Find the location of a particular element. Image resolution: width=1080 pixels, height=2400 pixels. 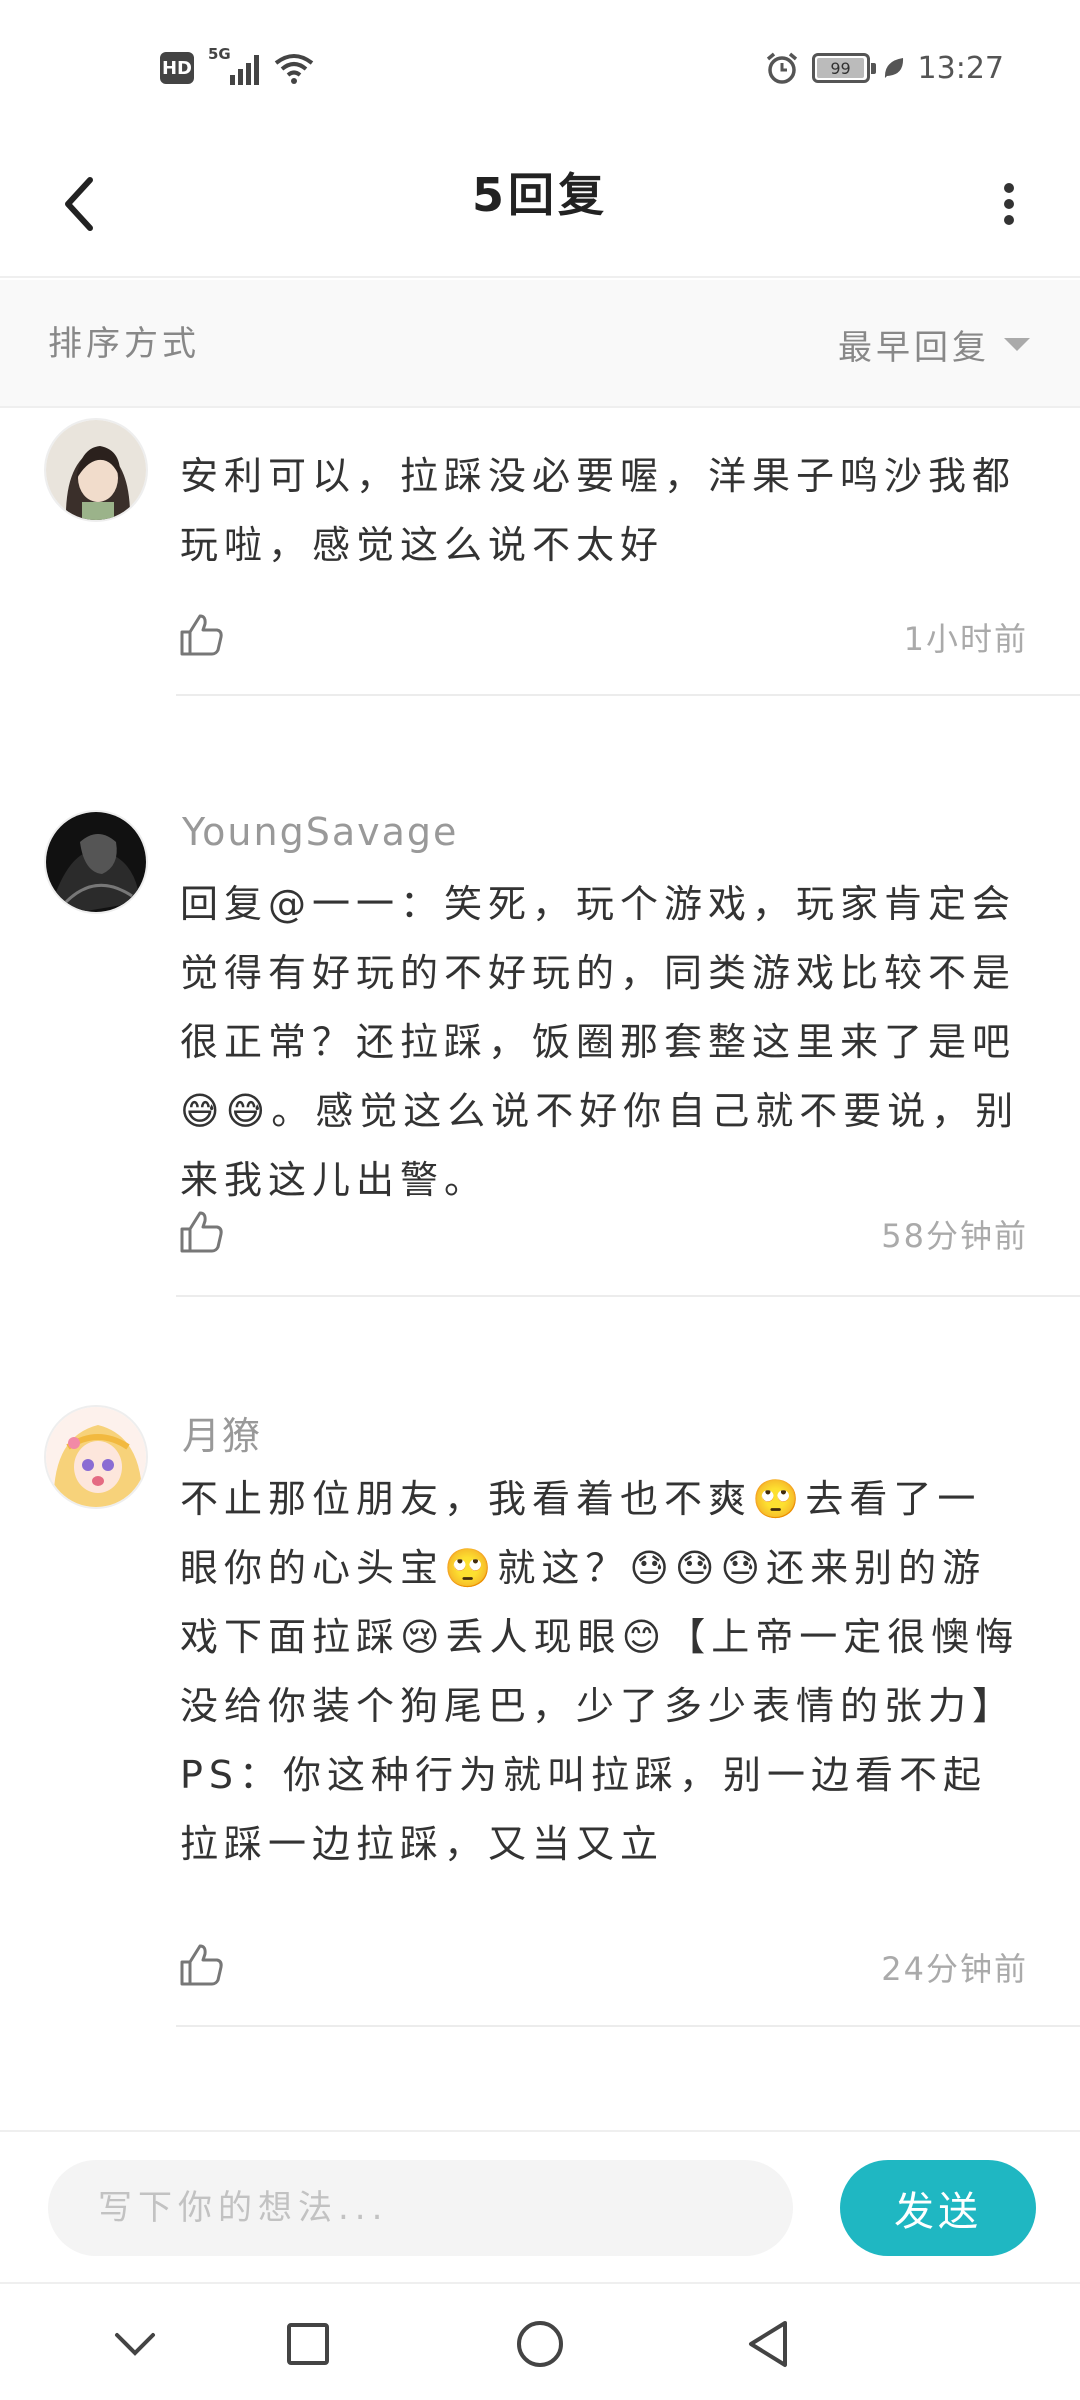

signal-icon: 5G is located at coordinates (233, 65).